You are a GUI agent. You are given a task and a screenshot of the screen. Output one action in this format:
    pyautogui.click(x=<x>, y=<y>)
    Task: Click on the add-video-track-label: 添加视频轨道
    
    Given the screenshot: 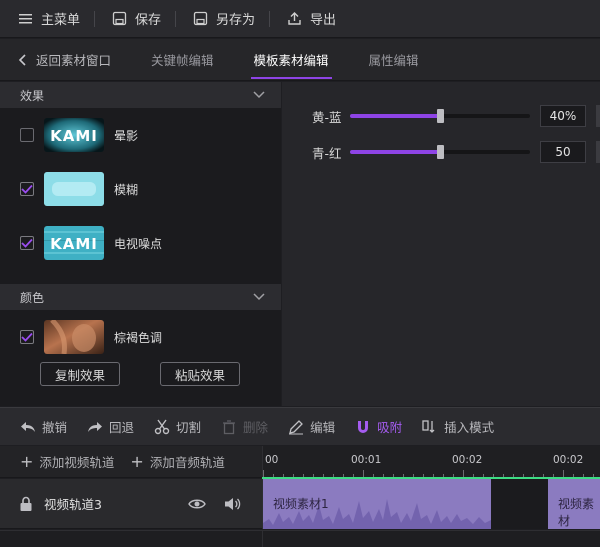 What is the action you would take?
    pyautogui.click(x=77, y=462)
    